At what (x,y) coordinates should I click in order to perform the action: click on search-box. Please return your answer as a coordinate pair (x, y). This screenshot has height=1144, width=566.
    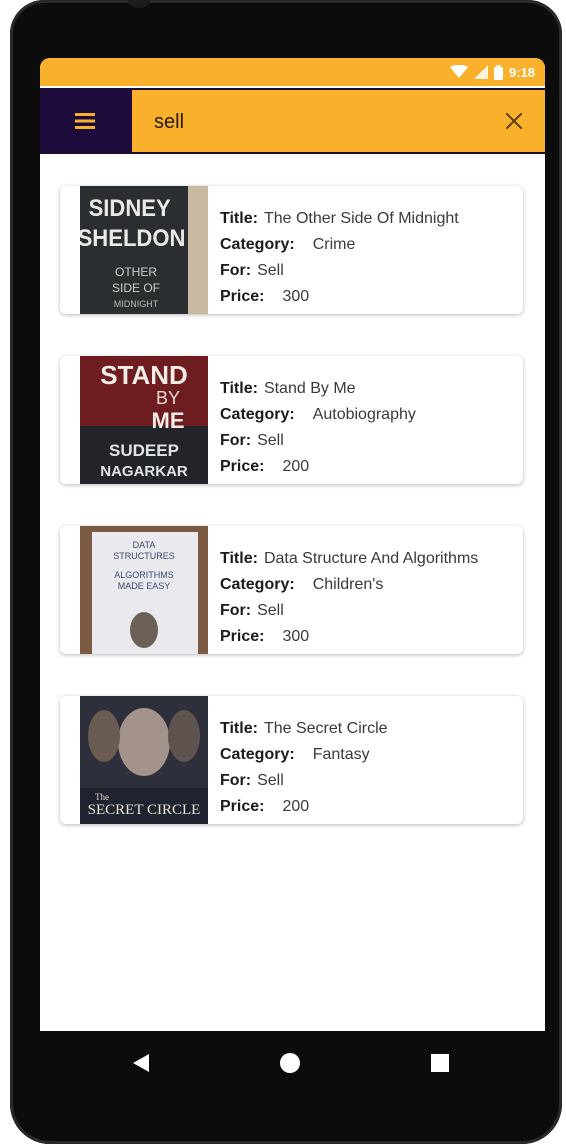
    Looking at the image, I should click on (338, 121).